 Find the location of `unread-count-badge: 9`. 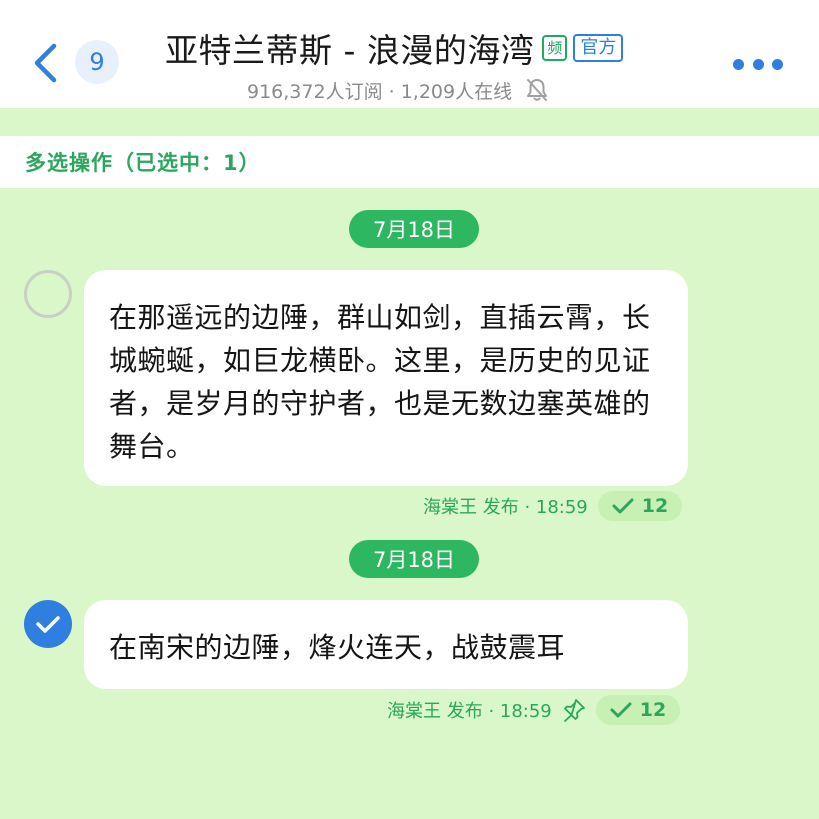

unread-count-badge: 9 is located at coordinates (97, 62).